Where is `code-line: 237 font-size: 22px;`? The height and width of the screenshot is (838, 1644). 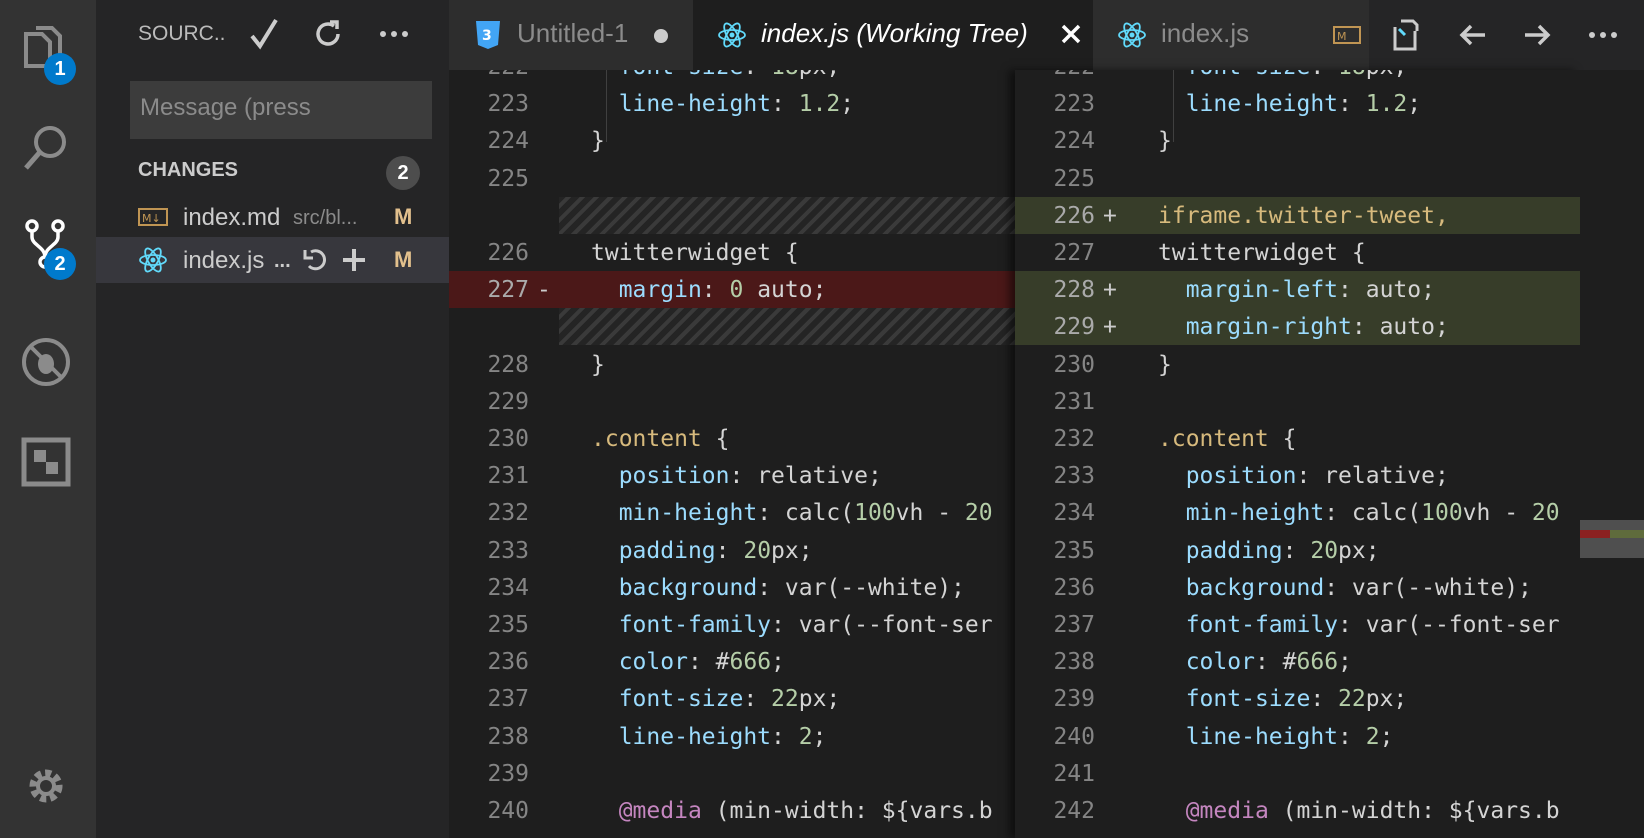 code-line: 237 font-size: 22px; is located at coordinates (732, 698).